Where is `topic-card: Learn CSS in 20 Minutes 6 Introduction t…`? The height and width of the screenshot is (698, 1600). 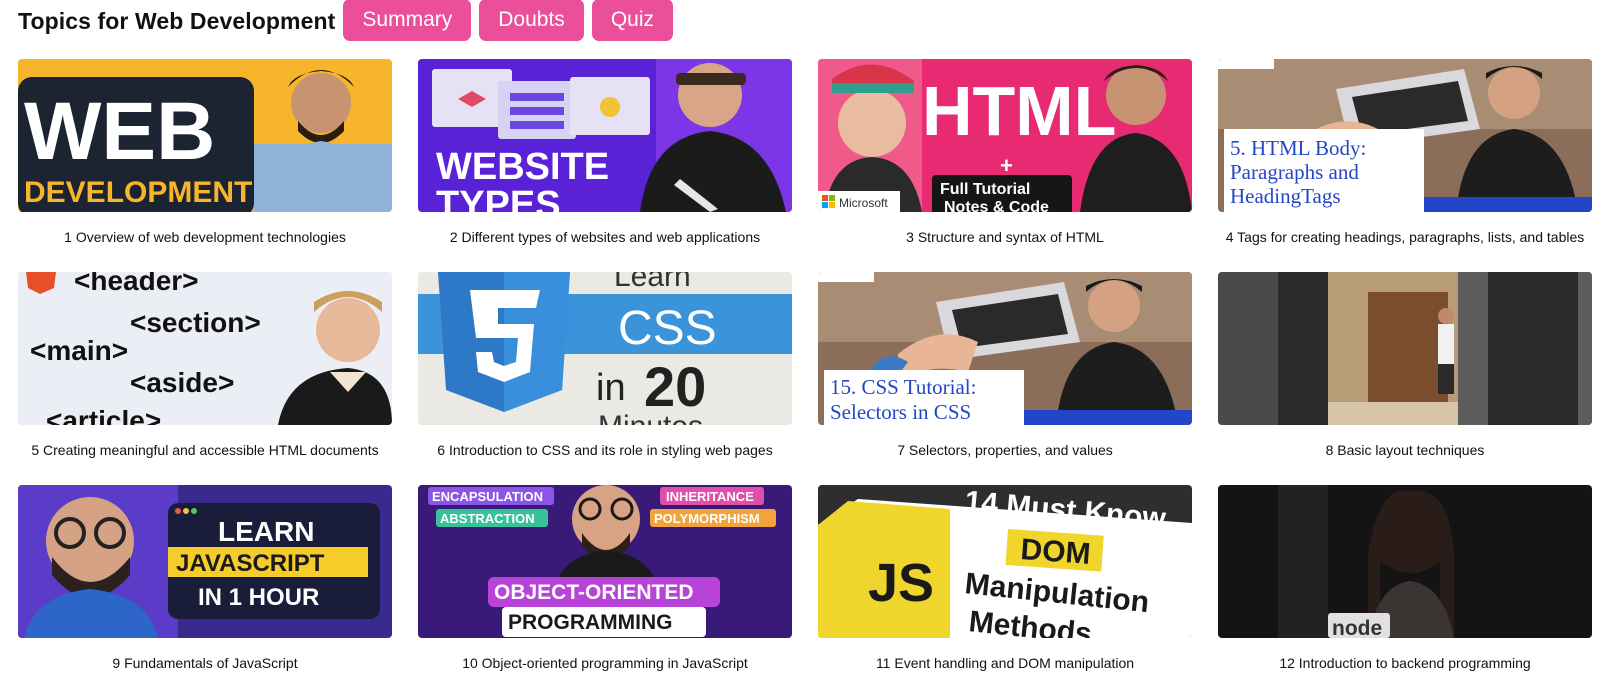
topic-card: Learn CSS in 20 Minutes 6 Introduction t… is located at coordinates (605, 378).